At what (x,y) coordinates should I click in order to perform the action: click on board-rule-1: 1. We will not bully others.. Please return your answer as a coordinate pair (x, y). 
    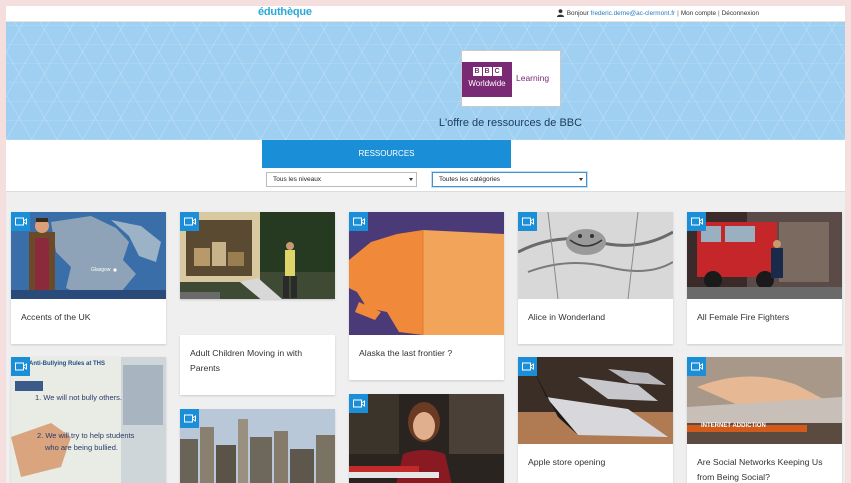
    Looking at the image, I should click on (78, 397).